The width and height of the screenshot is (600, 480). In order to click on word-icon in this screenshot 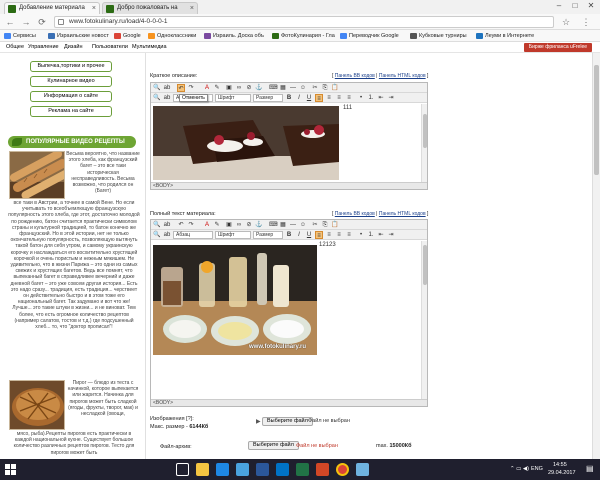, I will do `click(262, 469)`.